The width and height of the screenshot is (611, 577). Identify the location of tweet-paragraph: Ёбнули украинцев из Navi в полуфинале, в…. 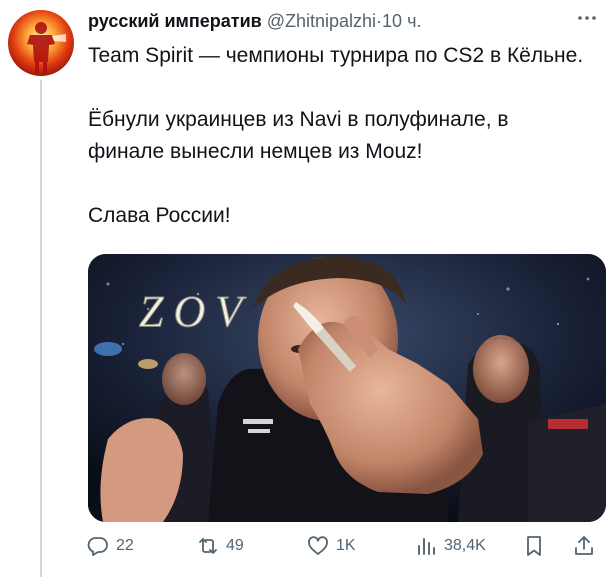
(298, 135).